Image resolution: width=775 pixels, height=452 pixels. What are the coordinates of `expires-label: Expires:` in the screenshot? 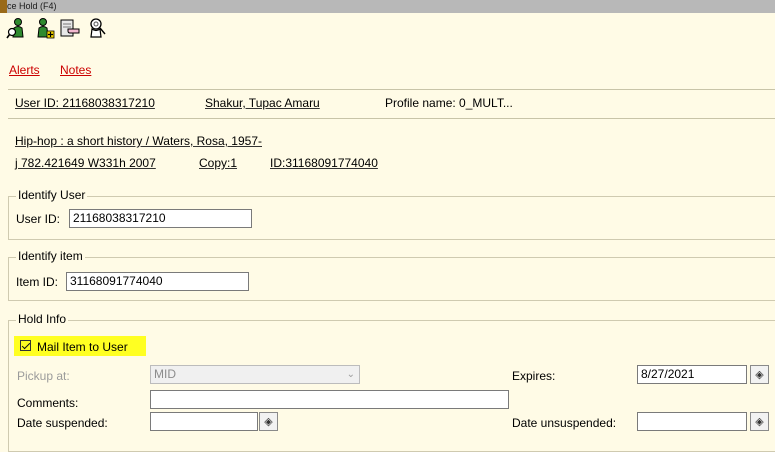 It's located at (534, 376).